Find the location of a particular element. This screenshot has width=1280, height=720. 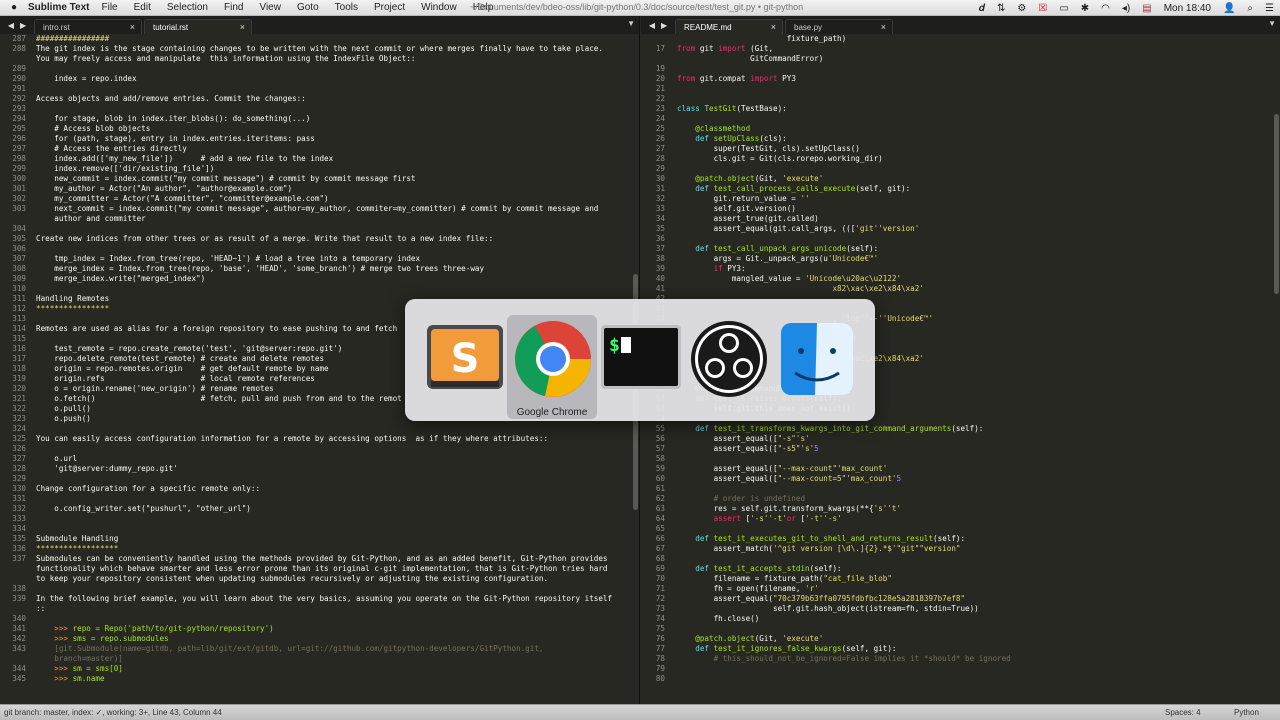

close-icon: × is located at coordinates (242, 27).